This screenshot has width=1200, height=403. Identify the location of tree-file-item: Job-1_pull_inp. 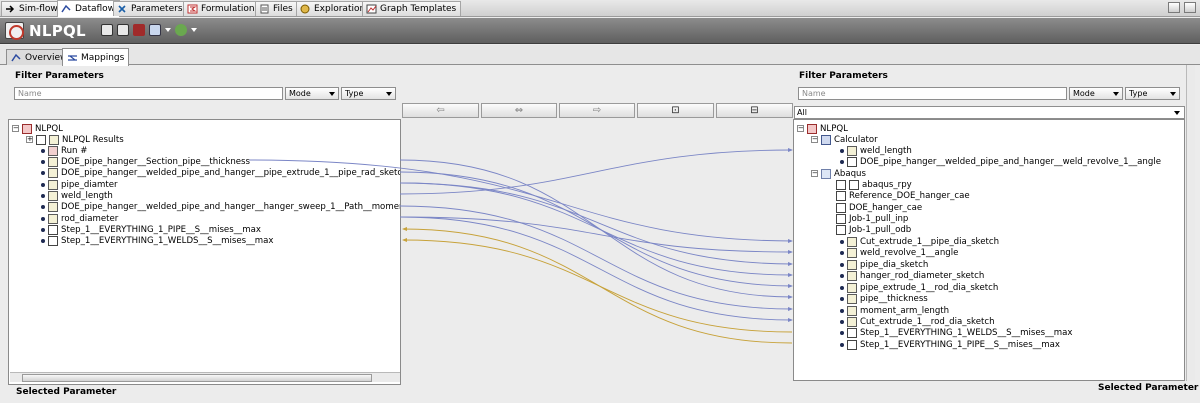
(872, 218).